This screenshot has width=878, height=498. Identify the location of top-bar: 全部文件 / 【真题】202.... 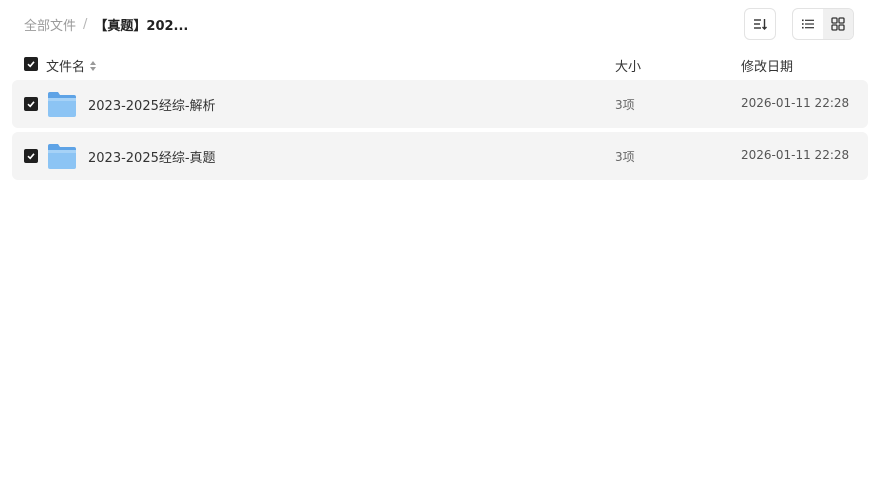
(439, 24).